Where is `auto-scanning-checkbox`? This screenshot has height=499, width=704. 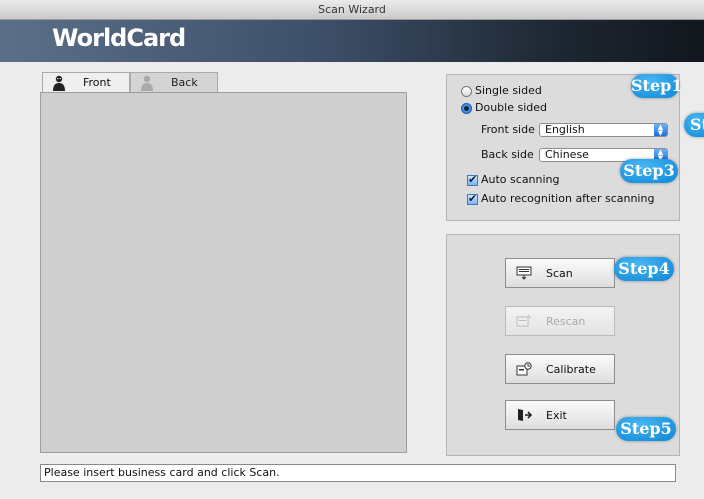 auto-scanning-checkbox is located at coordinates (472, 179).